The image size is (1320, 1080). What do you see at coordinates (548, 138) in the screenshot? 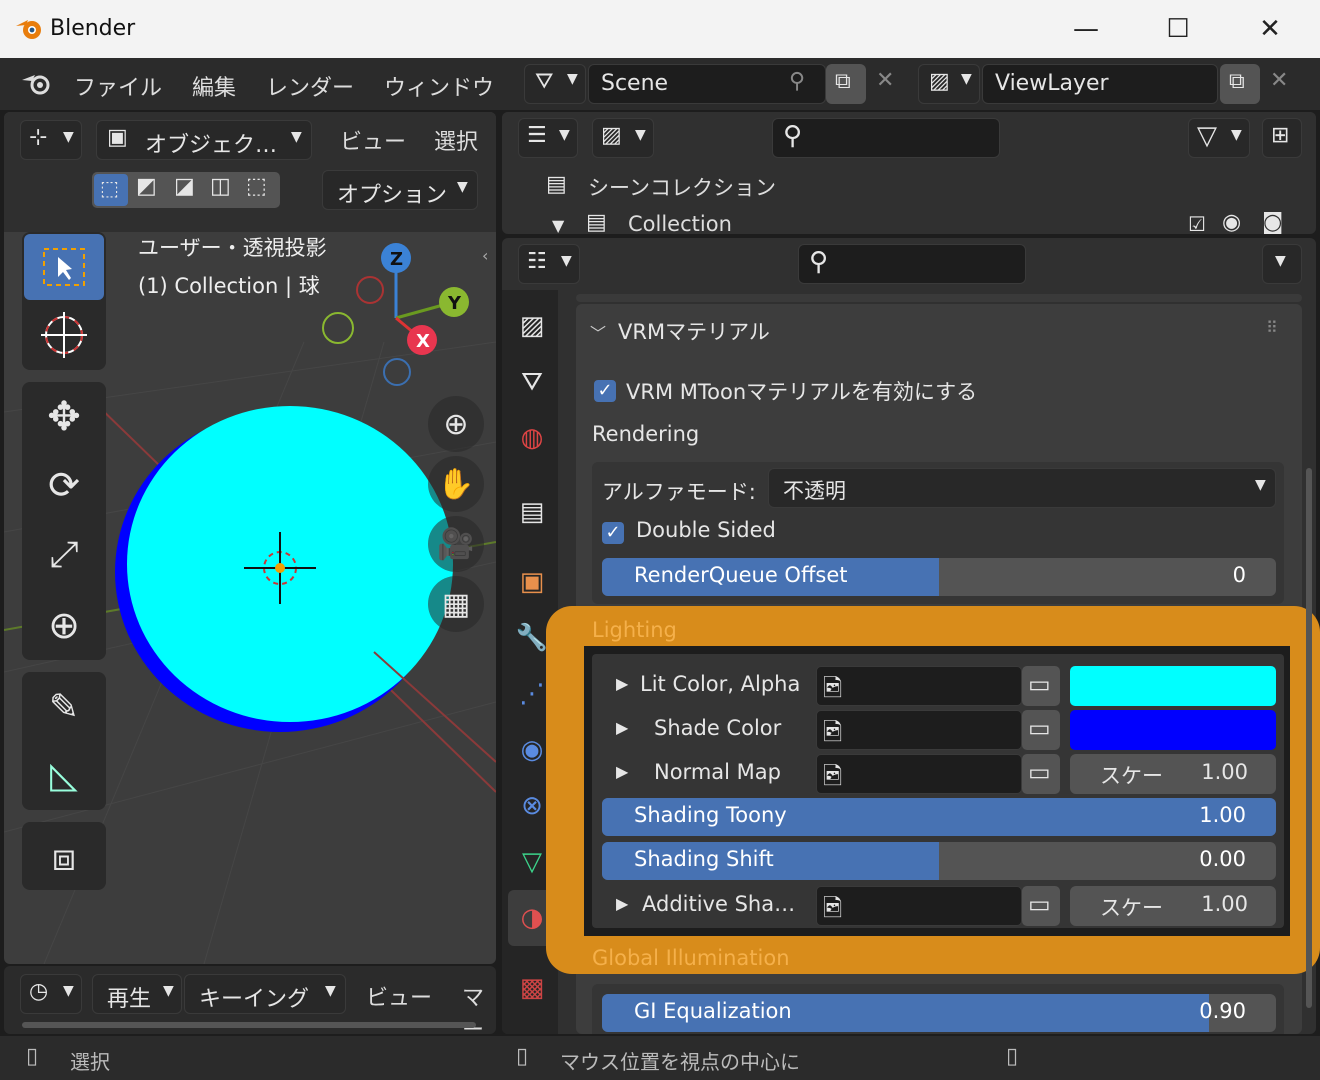
I see `outliner-editor-type-button: ☰ ▼` at bounding box center [548, 138].